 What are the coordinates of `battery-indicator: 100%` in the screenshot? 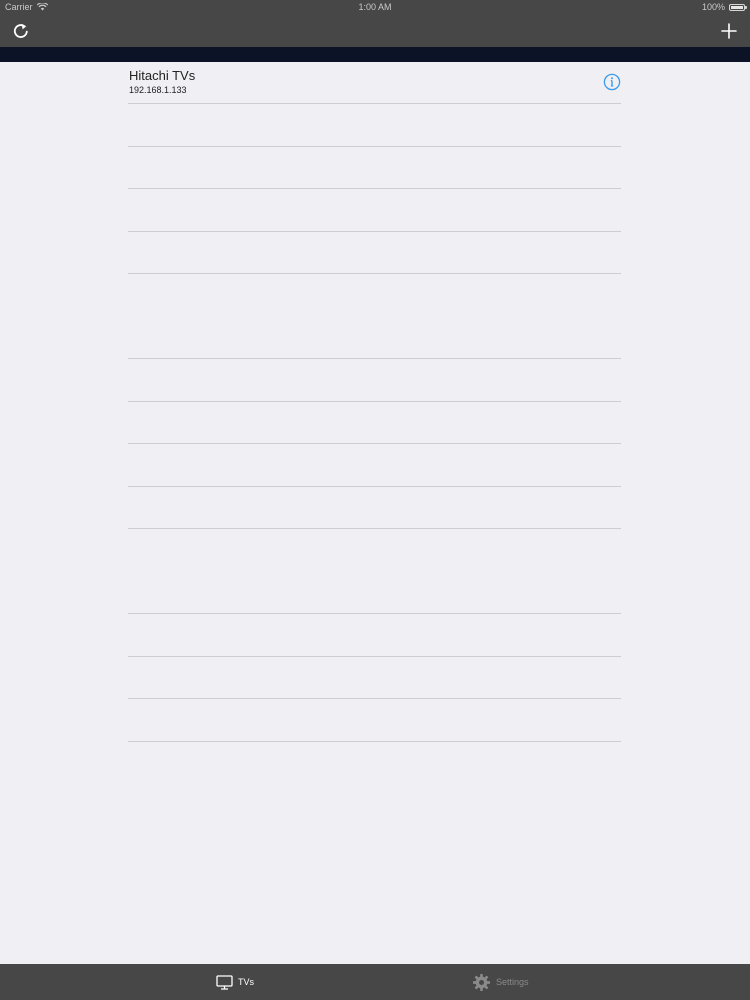 It's located at (724, 7).